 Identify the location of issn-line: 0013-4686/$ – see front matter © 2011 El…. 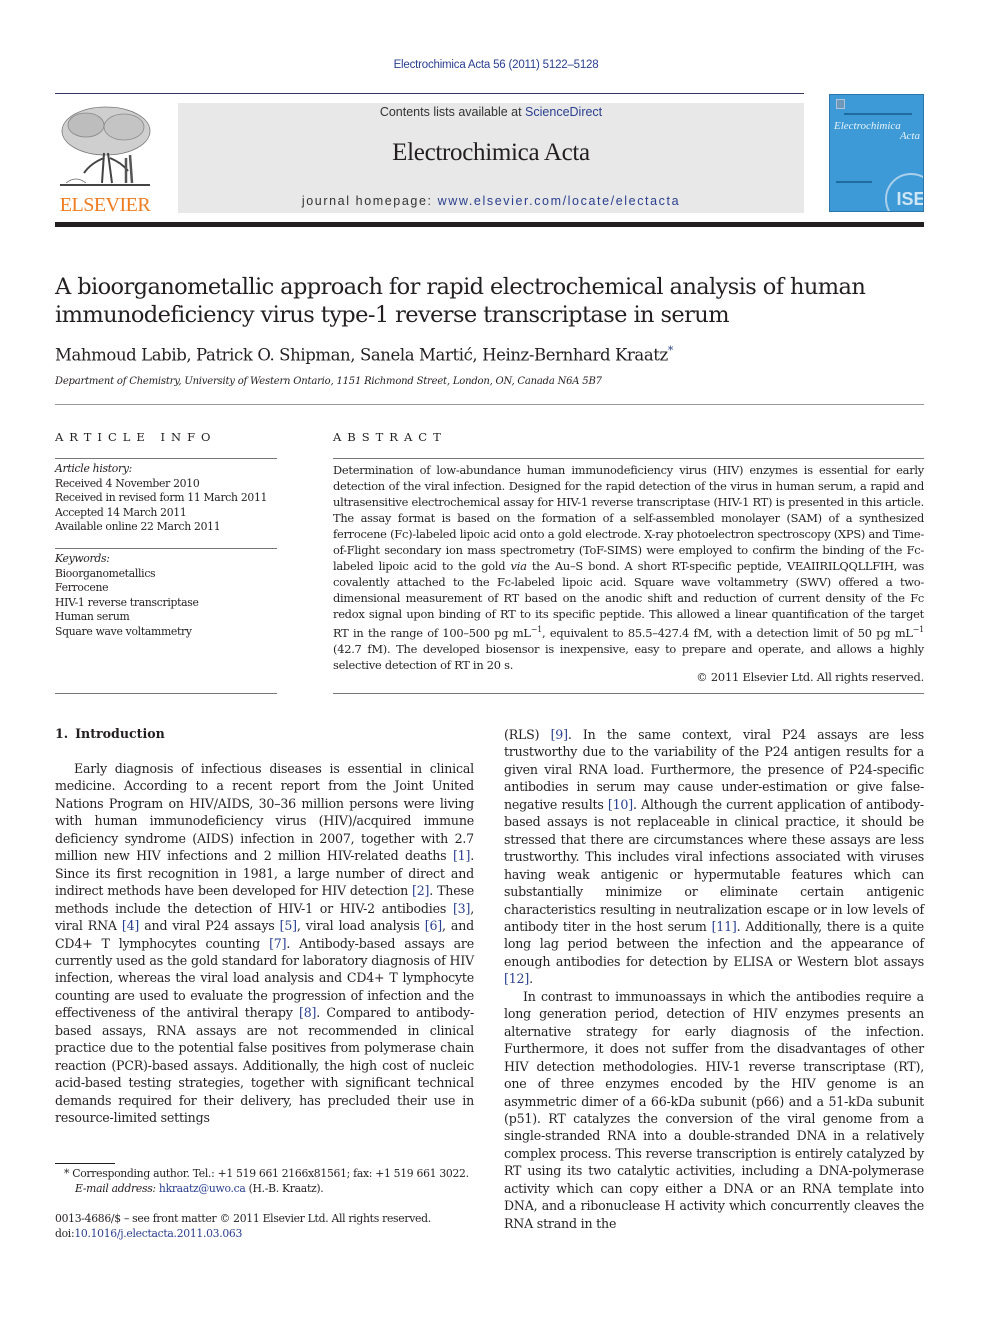
(243, 1218).